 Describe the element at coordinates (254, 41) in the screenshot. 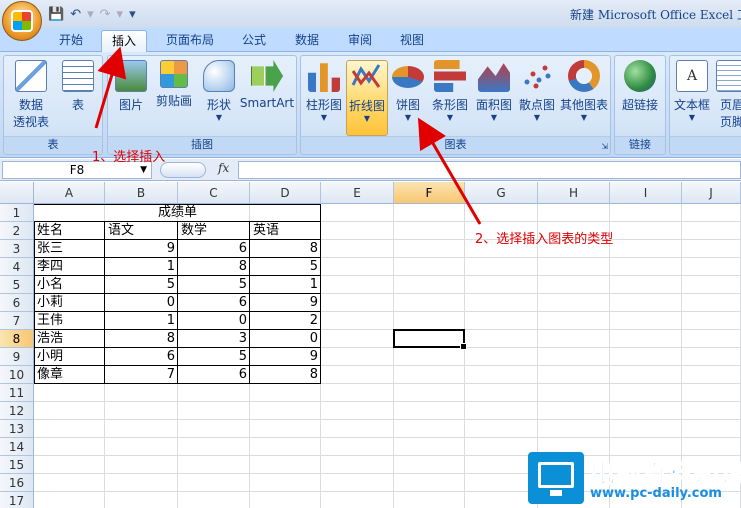

I see `tab-formulas: 公式` at that location.